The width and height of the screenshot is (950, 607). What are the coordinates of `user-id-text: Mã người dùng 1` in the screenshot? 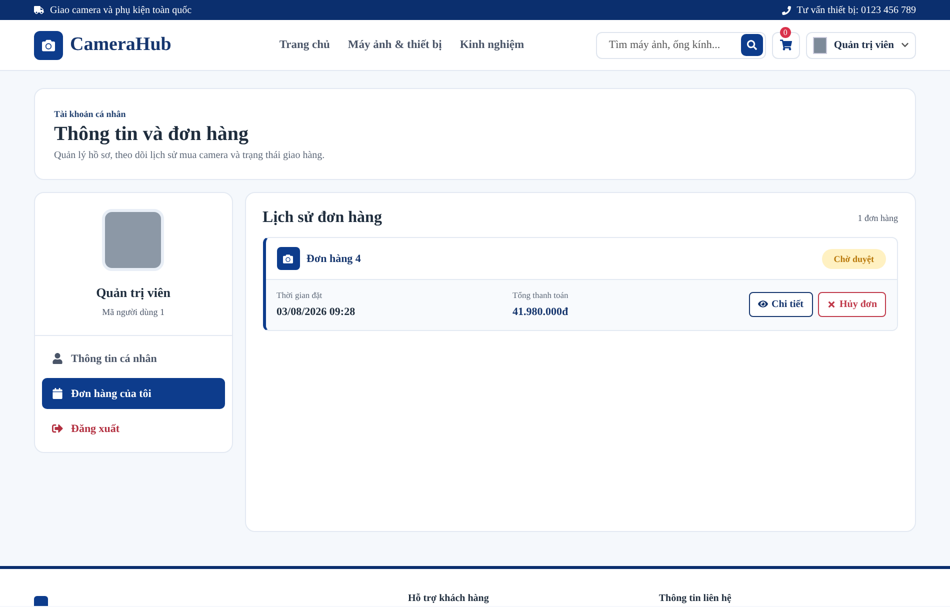 It's located at (133, 312).